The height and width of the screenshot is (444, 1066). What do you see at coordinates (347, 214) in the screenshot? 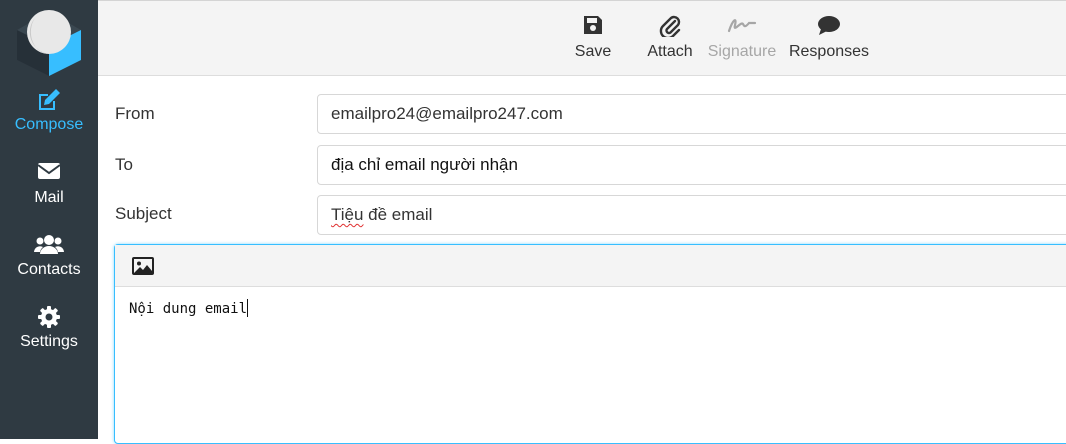
I see `subject-misspelled-word: Tiệu` at bounding box center [347, 214].